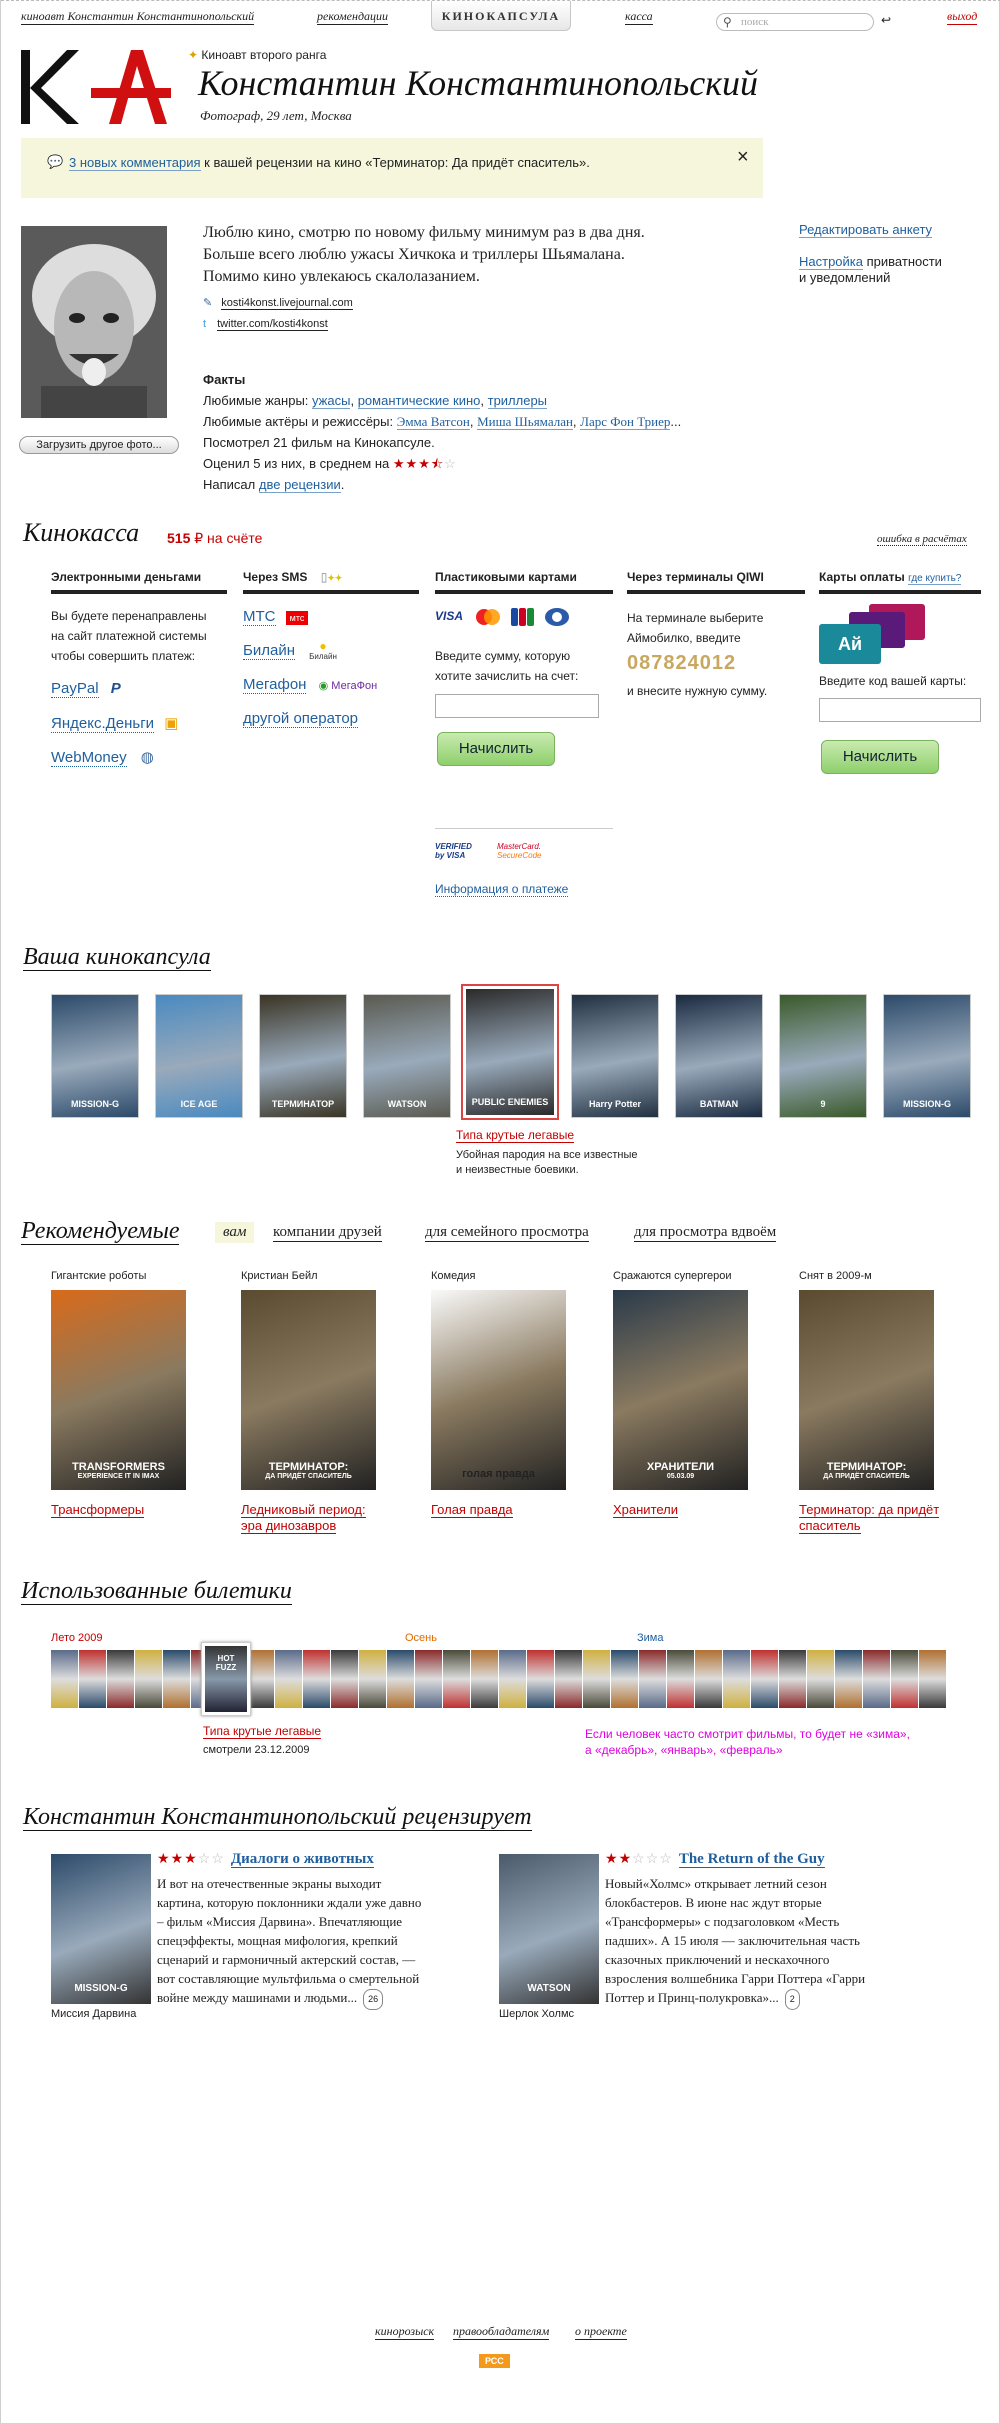 This screenshot has height=2423, width=1000. I want to click on other-operator-row: другой оператор, so click(301, 719).